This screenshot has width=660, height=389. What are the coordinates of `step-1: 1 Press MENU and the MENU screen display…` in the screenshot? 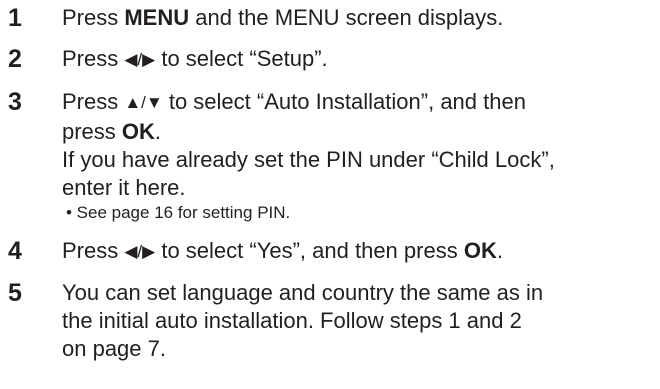 It's located at (333, 18).